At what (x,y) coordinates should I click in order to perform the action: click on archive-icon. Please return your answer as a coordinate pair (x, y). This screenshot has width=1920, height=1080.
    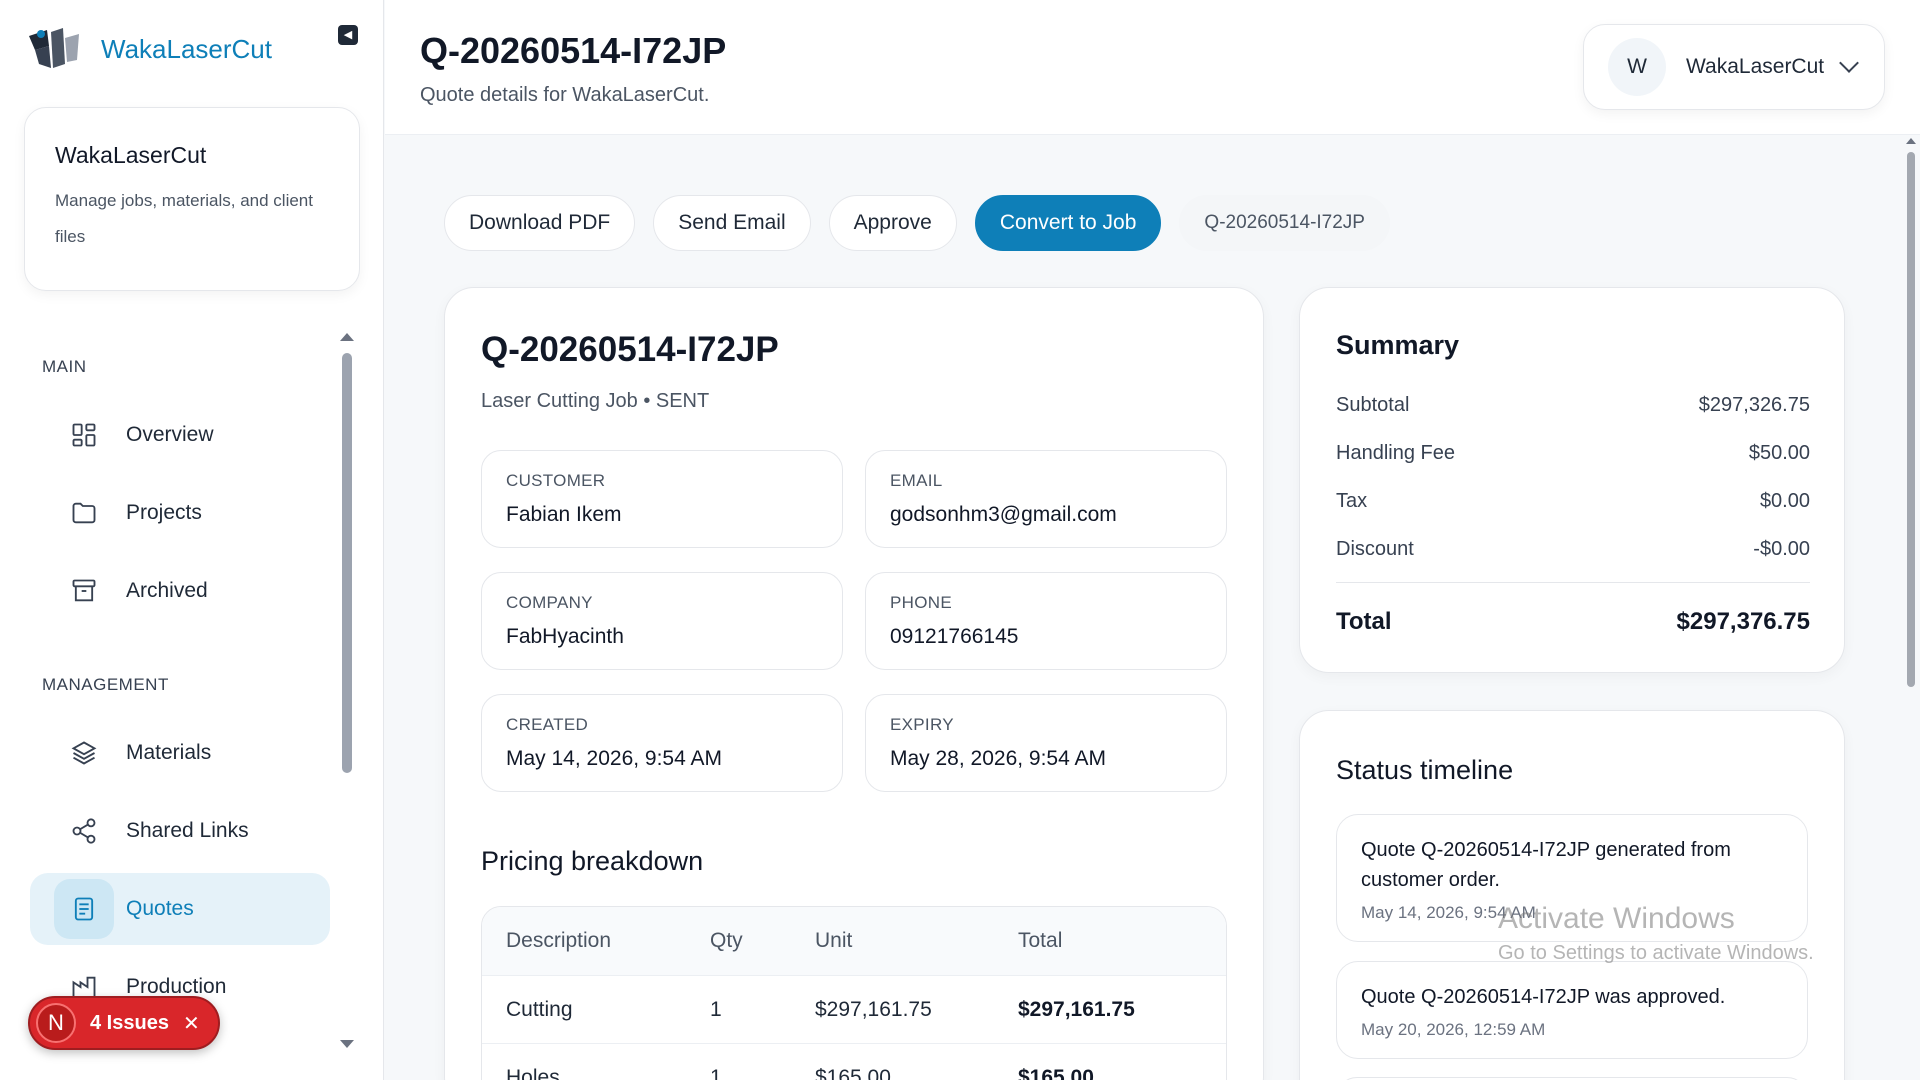
    Looking at the image, I should click on (84, 591).